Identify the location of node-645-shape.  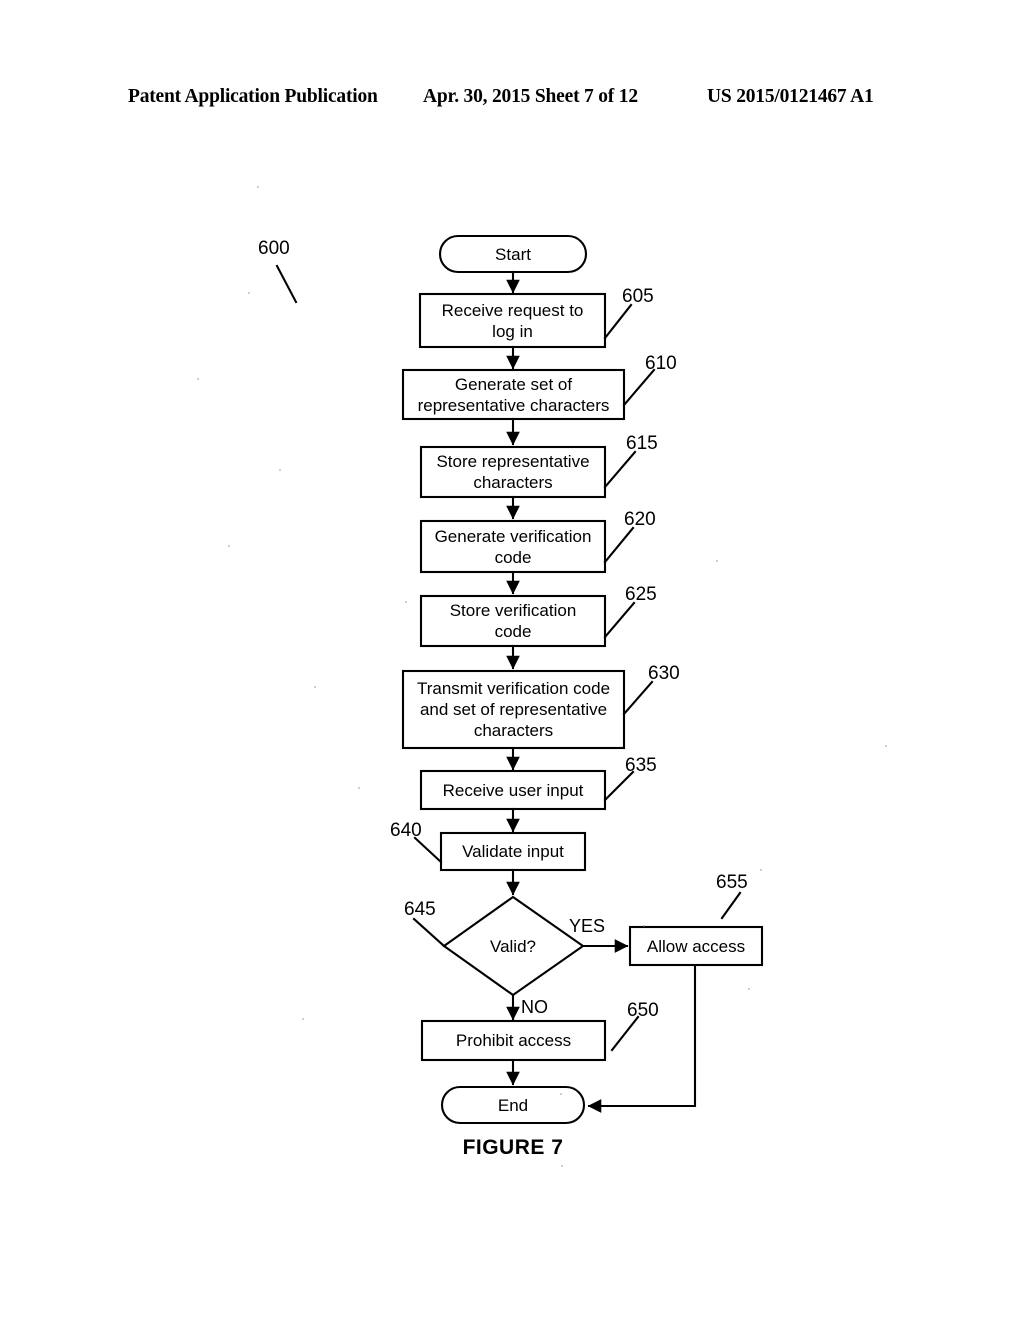
(513, 946).